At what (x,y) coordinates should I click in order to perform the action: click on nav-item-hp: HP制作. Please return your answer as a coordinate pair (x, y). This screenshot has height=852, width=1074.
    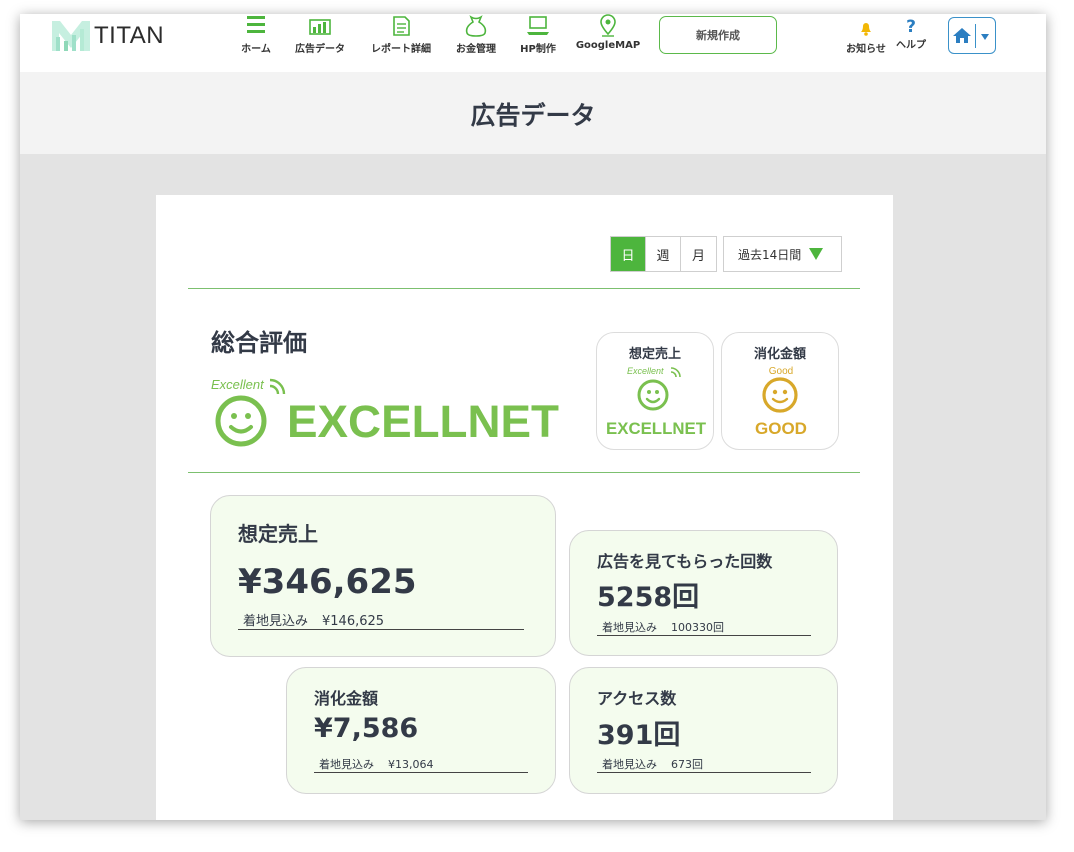
    Looking at the image, I should click on (538, 34).